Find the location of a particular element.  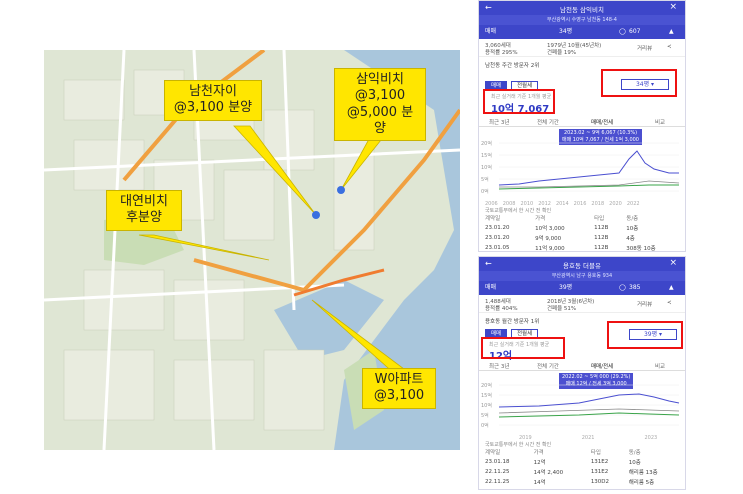

cell-price: 12억 is located at coordinates (539, 463).